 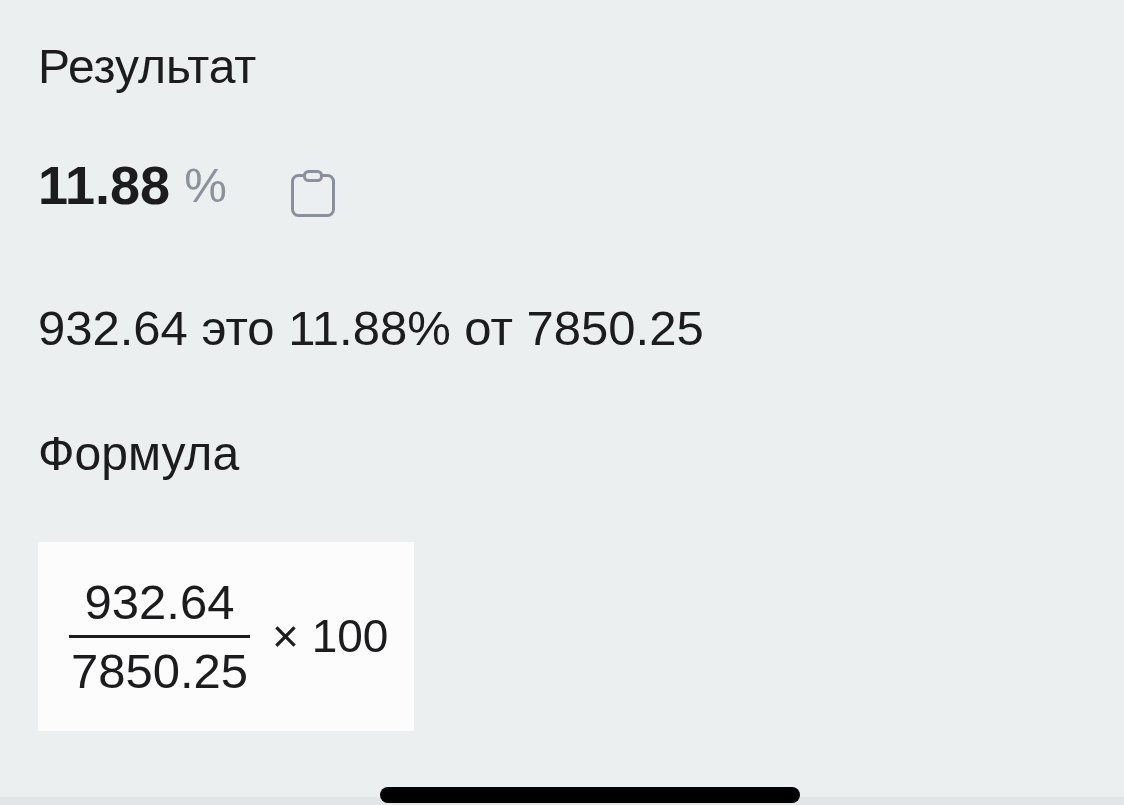 I want to click on formula-numerator: 932.64, so click(x=159, y=604).